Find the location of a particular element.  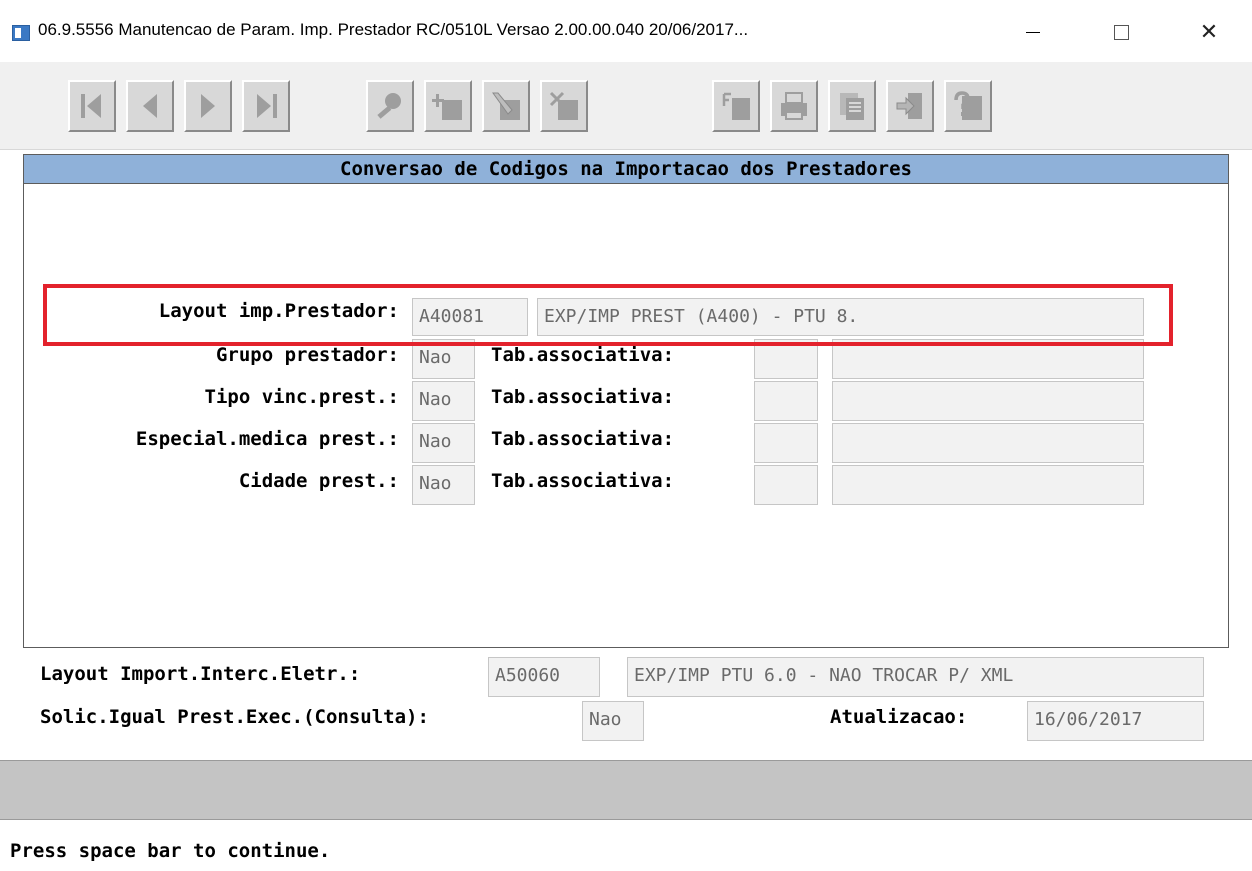

edit-button is located at coordinates (506, 106).